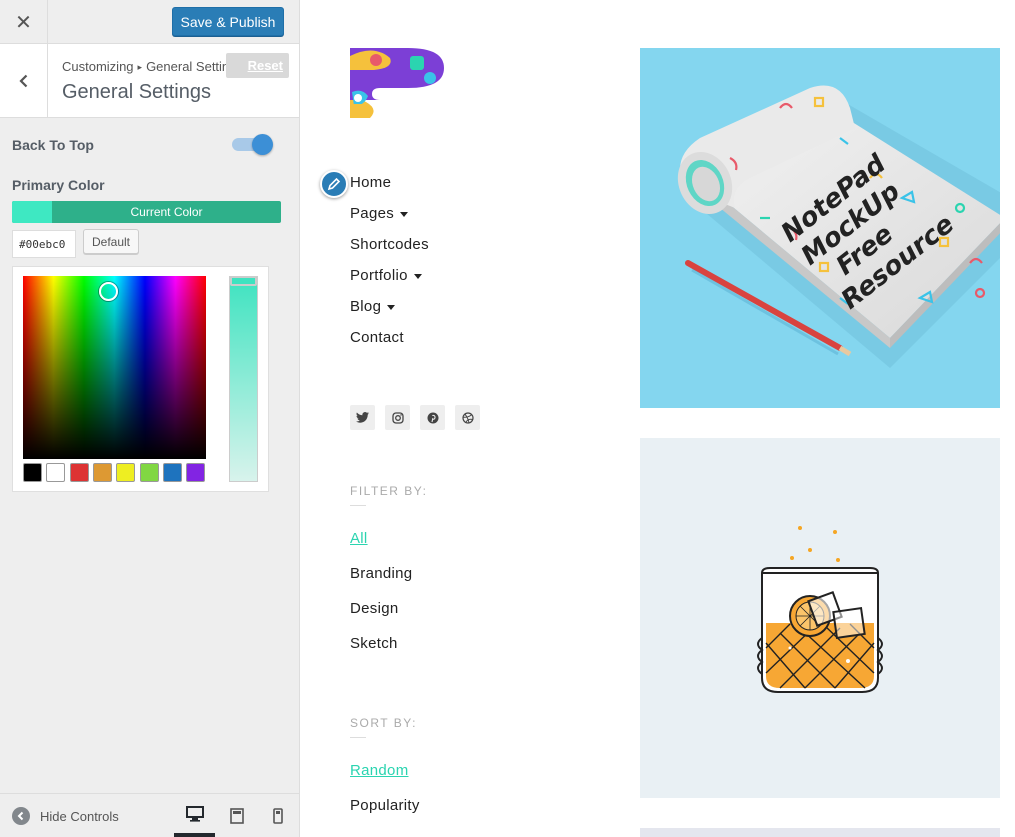  Describe the element at coordinates (149, 22) in the screenshot. I see `customizer-header: ✕ Save & Publish` at that location.